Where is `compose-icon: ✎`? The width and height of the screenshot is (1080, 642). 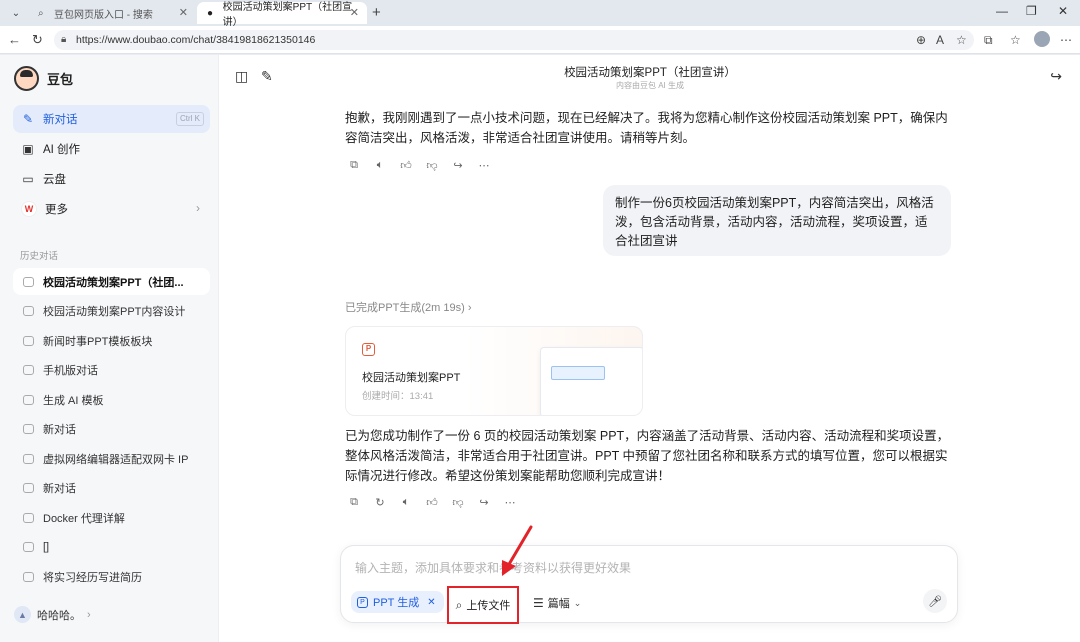
compose-icon: ✎ is located at coordinates (28, 119).